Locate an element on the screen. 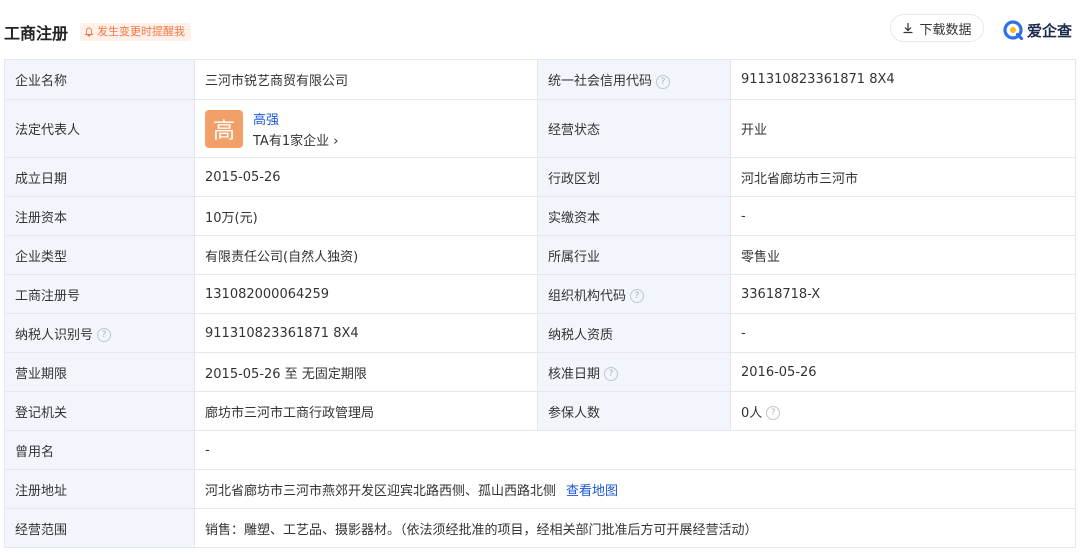 The height and width of the screenshot is (554, 1080). download-data-button: 下载数据 is located at coordinates (937, 28).